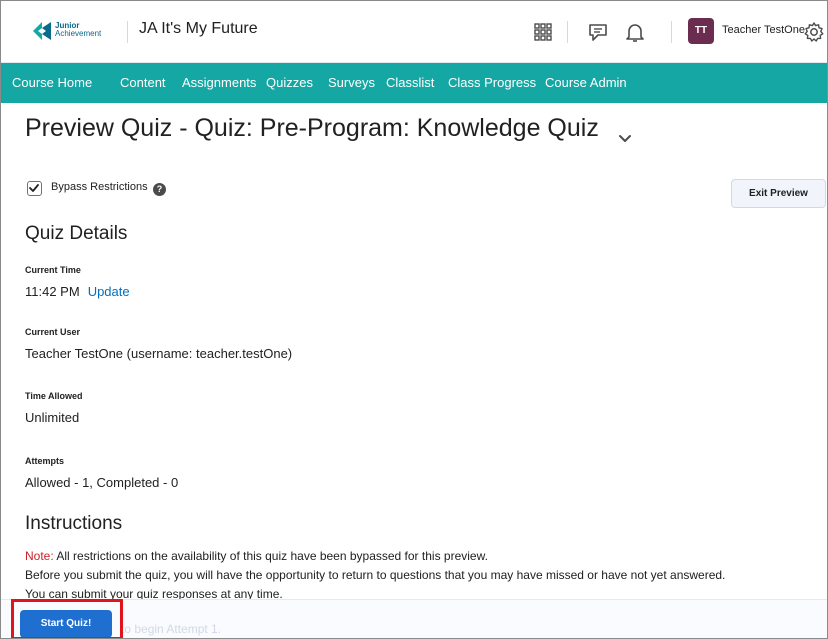  I want to click on bypass-restrictions-label: Bypass Restrictions, so click(99, 187).